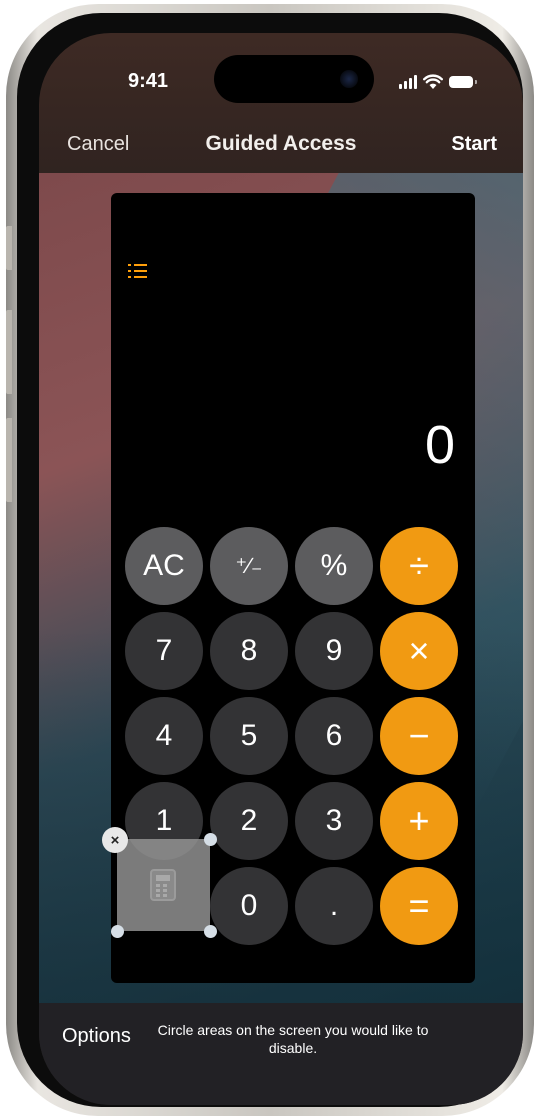 This screenshot has height=1120, width=540. I want to click on minus-key: −, so click(419, 736).